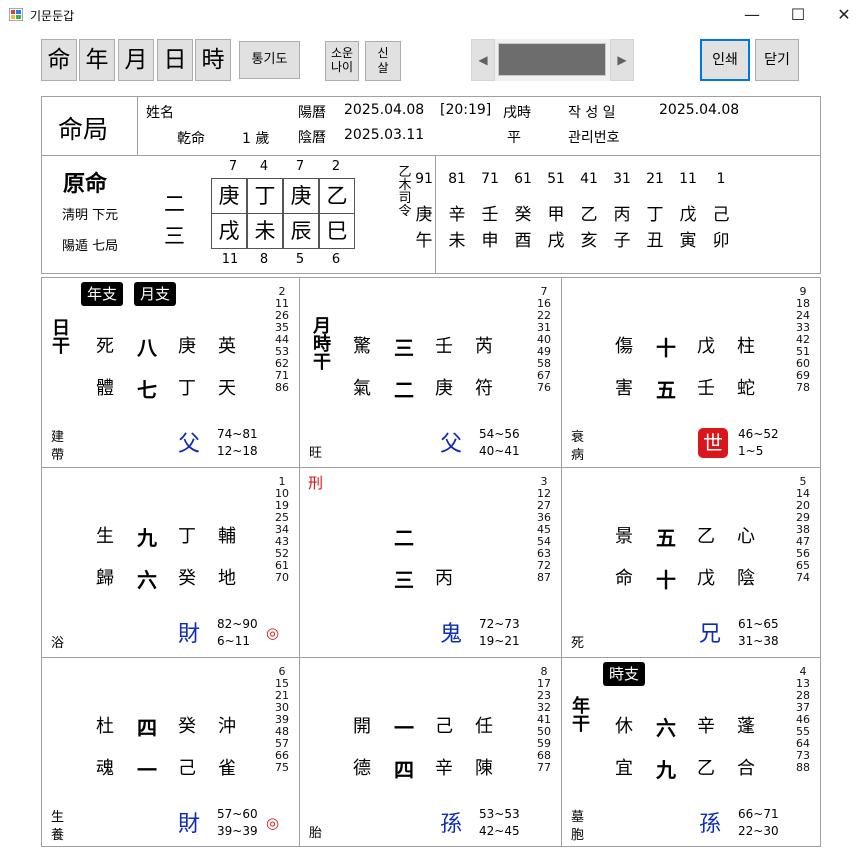  What do you see at coordinates (316, 453) in the screenshot?
I see `twelve-stage-label: 旺` at bounding box center [316, 453].